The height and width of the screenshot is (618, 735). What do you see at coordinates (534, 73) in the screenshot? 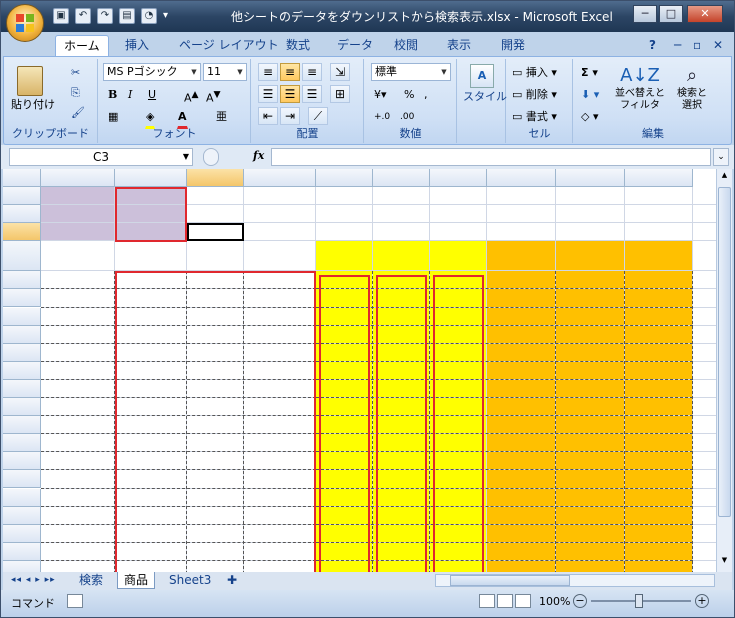
I see `insert-cells-button: ▭ 挿入 ▾` at bounding box center [534, 73].